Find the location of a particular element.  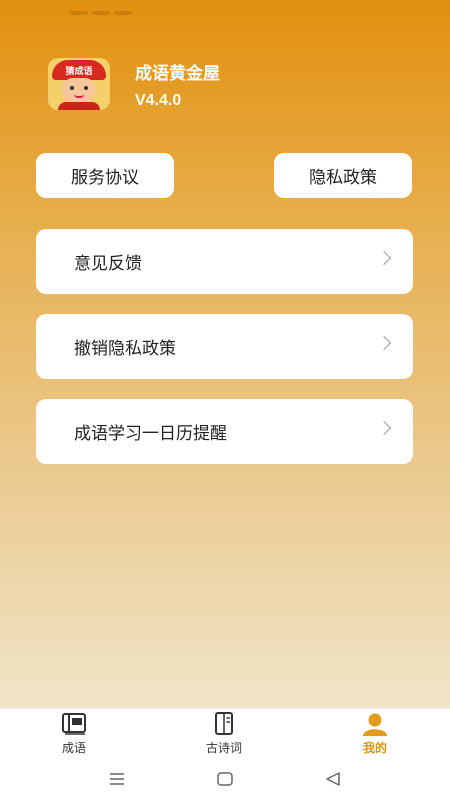

tab-label: 成语 is located at coordinates (73, 748).